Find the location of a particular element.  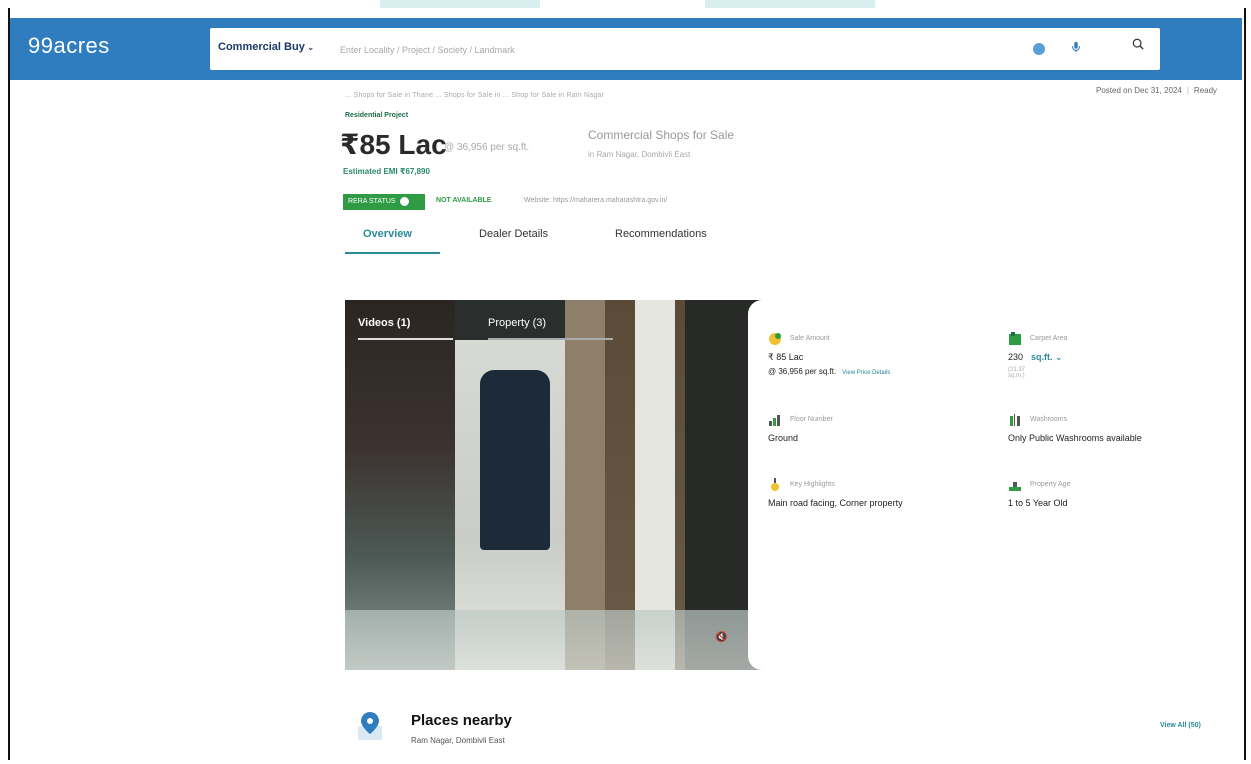

carpet-area-label: Carpet Area is located at coordinates (1049, 338).